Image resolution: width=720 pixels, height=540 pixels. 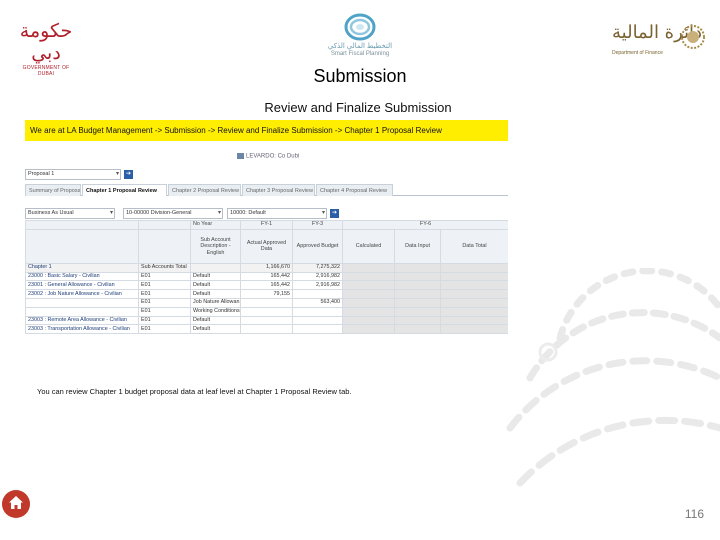 What do you see at coordinates (360, 27) in the screenshot?
I see `sfp-ring-icon` at bounding box center [360, 27].